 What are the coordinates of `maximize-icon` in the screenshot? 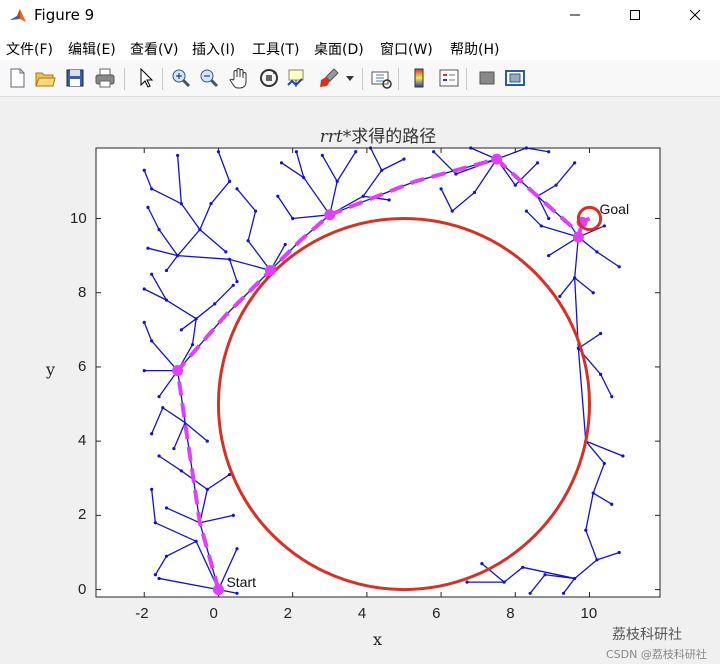 It's located at (635, 15).